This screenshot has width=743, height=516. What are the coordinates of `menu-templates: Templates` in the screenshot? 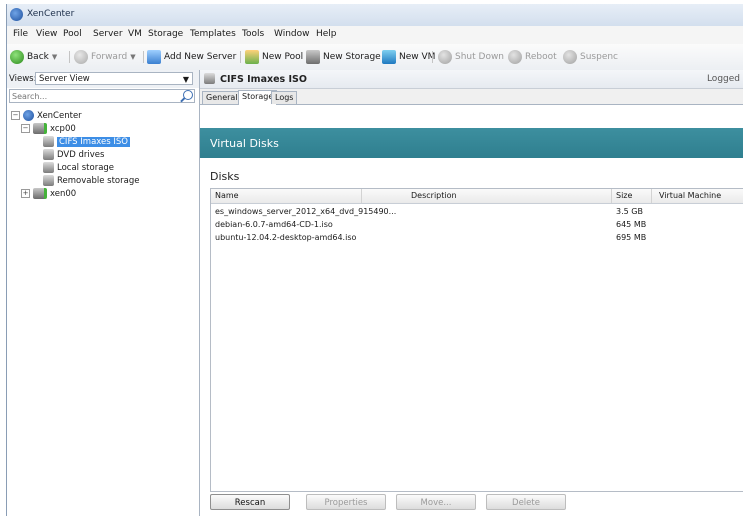 It's located at (213, 34).